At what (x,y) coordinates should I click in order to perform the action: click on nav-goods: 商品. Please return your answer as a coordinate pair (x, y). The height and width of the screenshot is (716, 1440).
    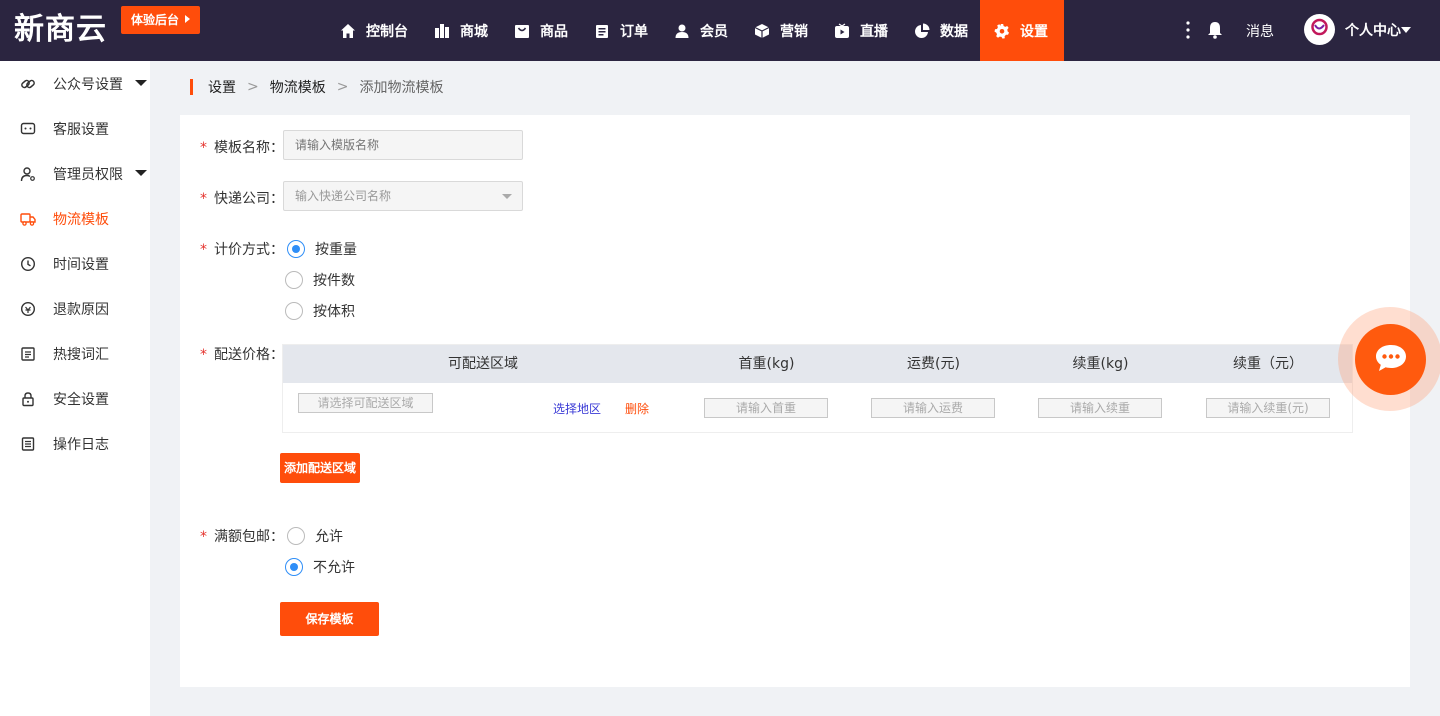
    Looking at the image, I should click on (540, 30).